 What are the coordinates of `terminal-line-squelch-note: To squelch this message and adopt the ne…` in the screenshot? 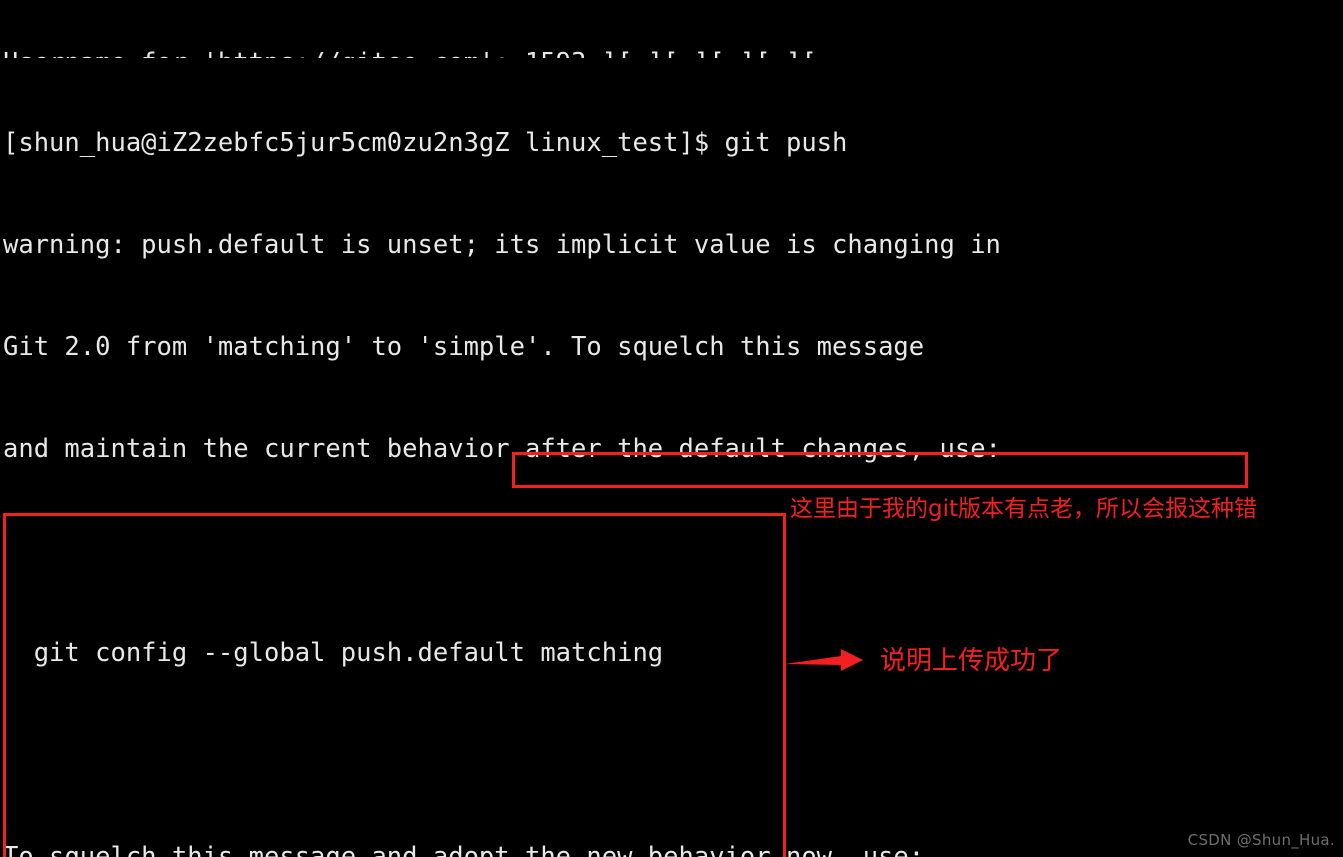 It's located at (464, 849).